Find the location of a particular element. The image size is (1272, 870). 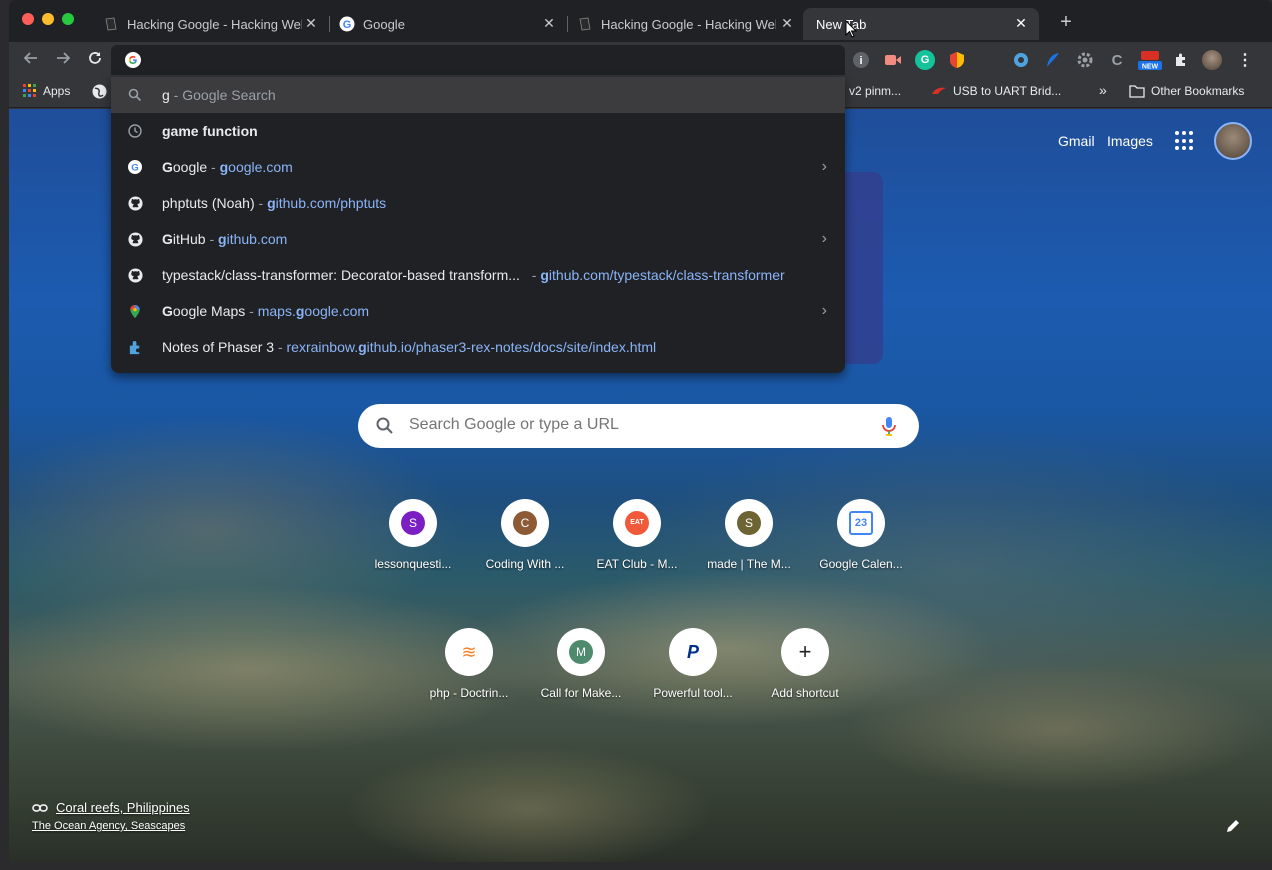

window-close-button is located at coordinates (28, 19).